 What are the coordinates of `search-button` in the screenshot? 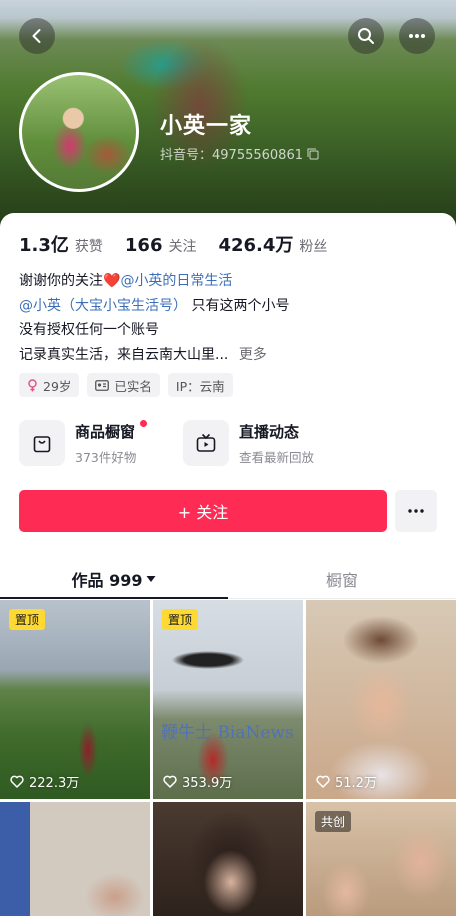 It's located at (366, 36).